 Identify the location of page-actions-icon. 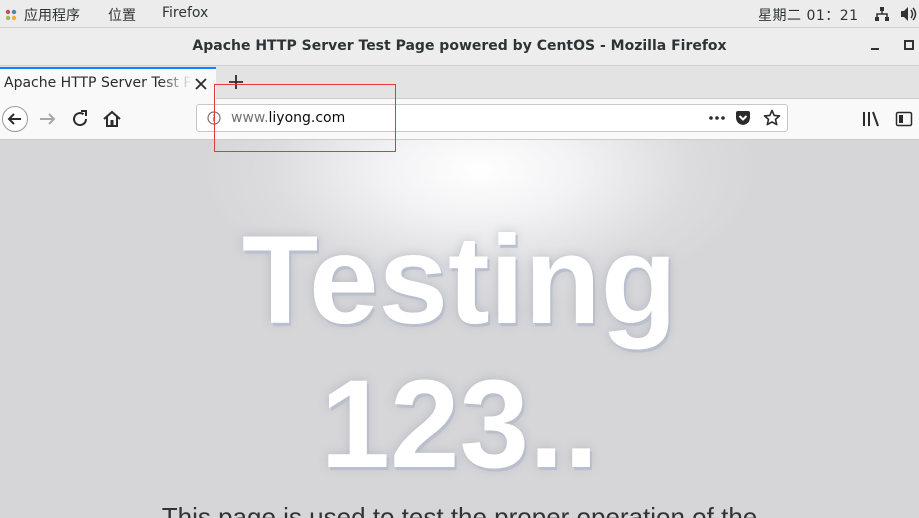
(717, 118).